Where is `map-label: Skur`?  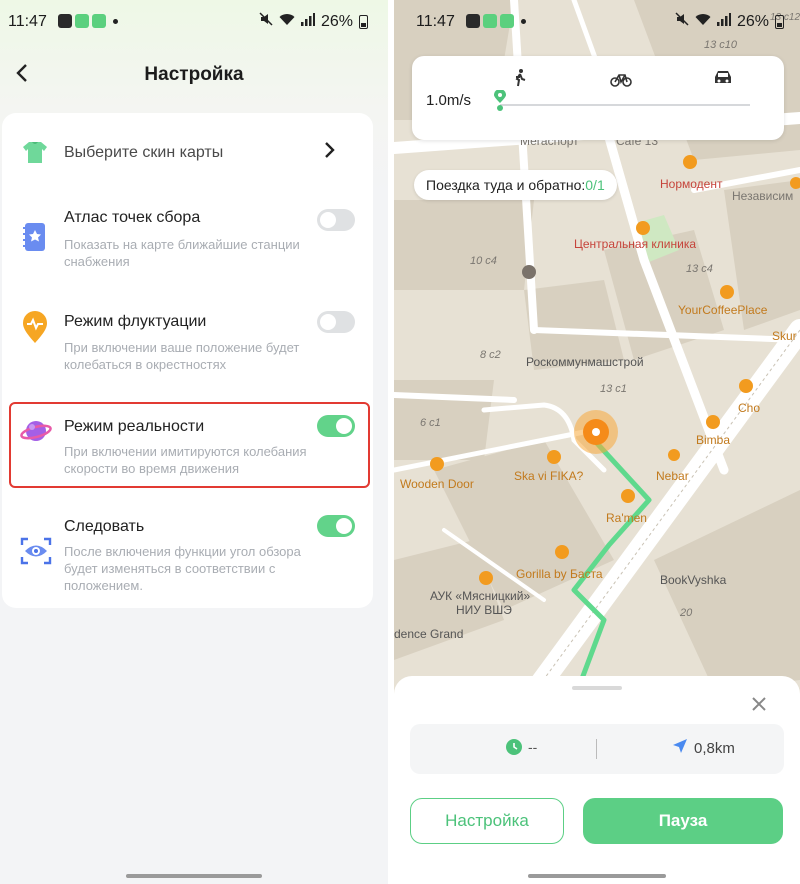 map-label: Skur is located at coordinates (784, 336).